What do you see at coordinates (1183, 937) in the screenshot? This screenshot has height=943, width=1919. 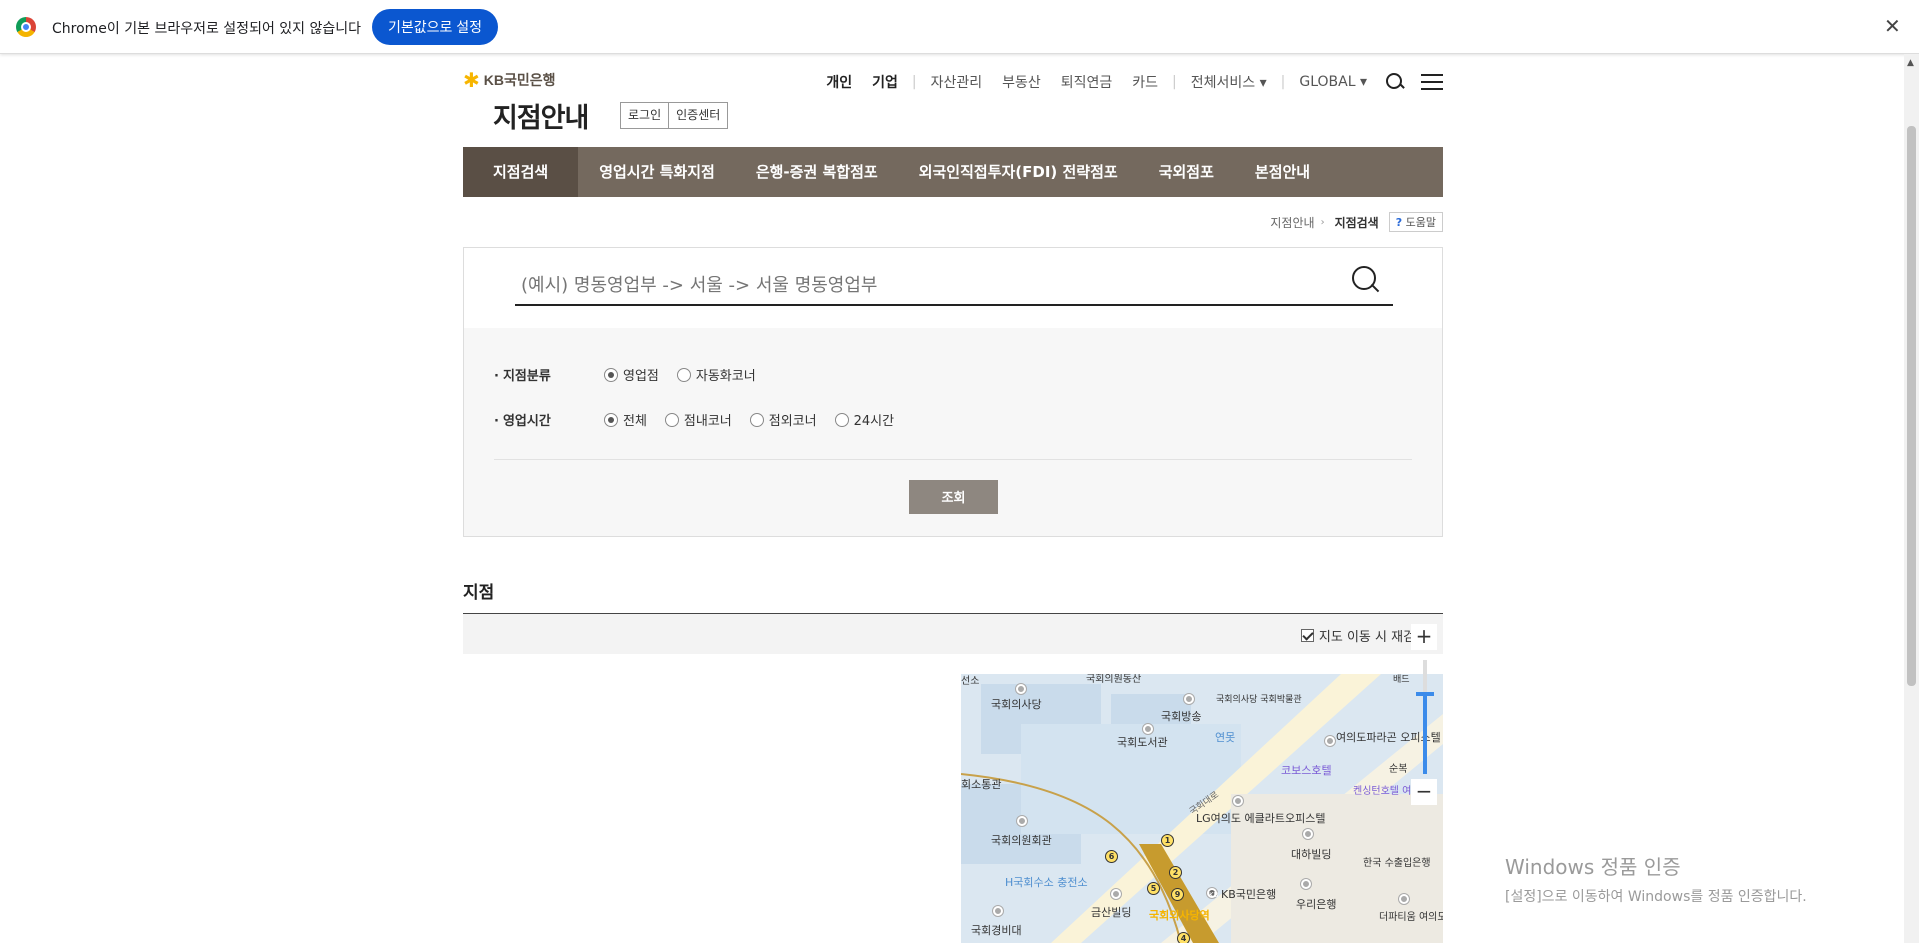 I see `subway-exit-number: 4` at bounding box center [1183, 937].